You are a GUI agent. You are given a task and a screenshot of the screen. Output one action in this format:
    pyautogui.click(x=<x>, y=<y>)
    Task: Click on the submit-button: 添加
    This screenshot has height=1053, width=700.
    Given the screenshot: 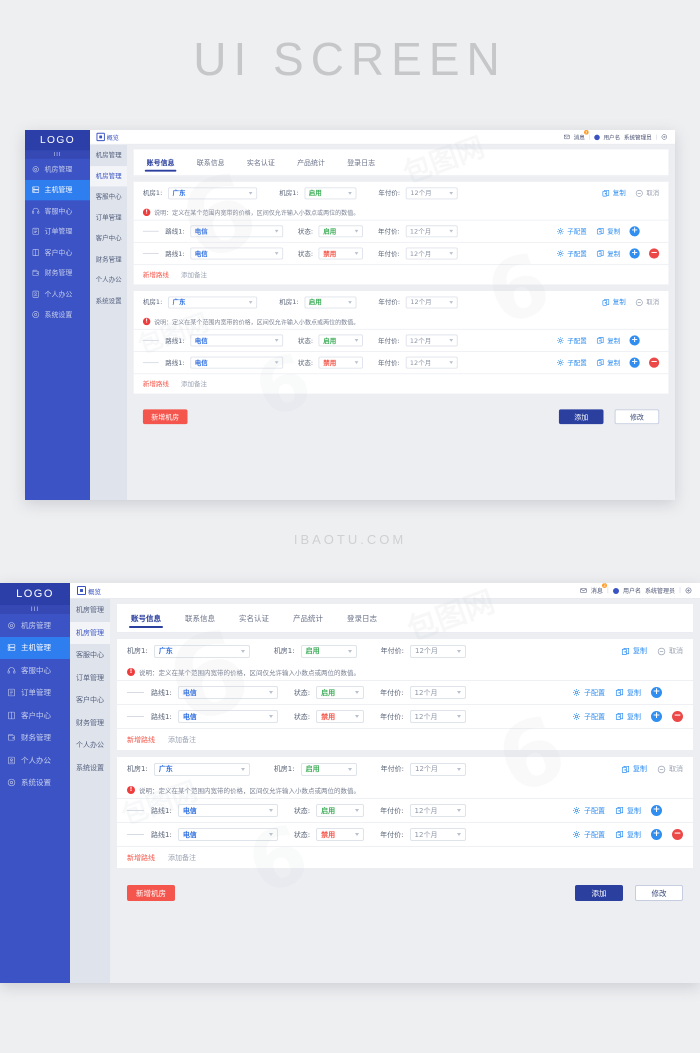 What is the action you would take?
    pyautogui.click(x=581, y=417)
    